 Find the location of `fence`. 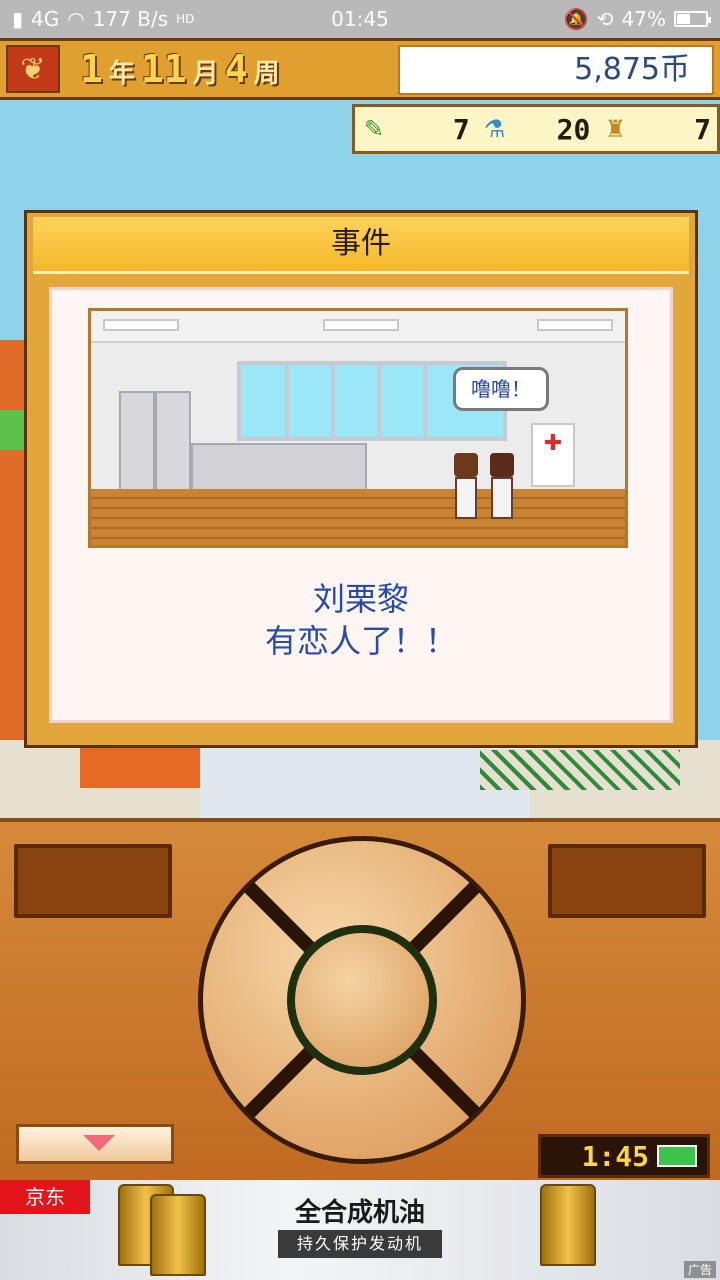

fence is located at coordinates (580, 770).